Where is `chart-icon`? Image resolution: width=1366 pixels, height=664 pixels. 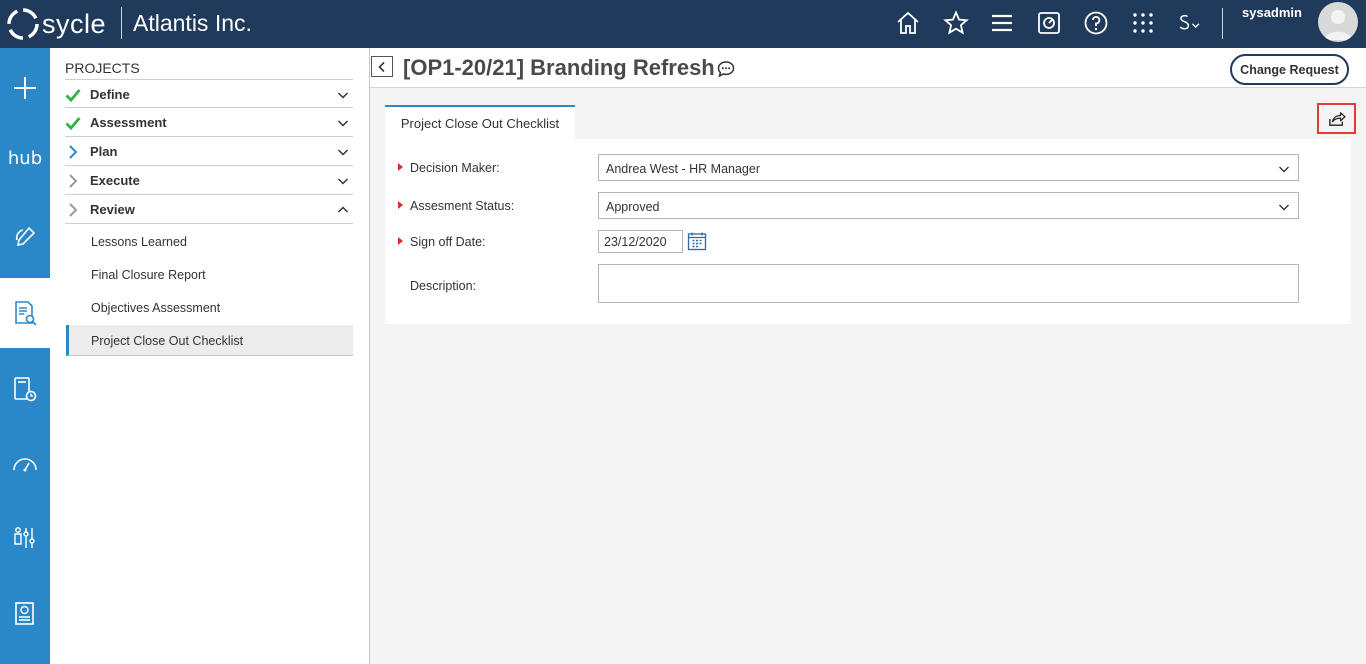
chart-icon is located at coordinates (1049, 23).